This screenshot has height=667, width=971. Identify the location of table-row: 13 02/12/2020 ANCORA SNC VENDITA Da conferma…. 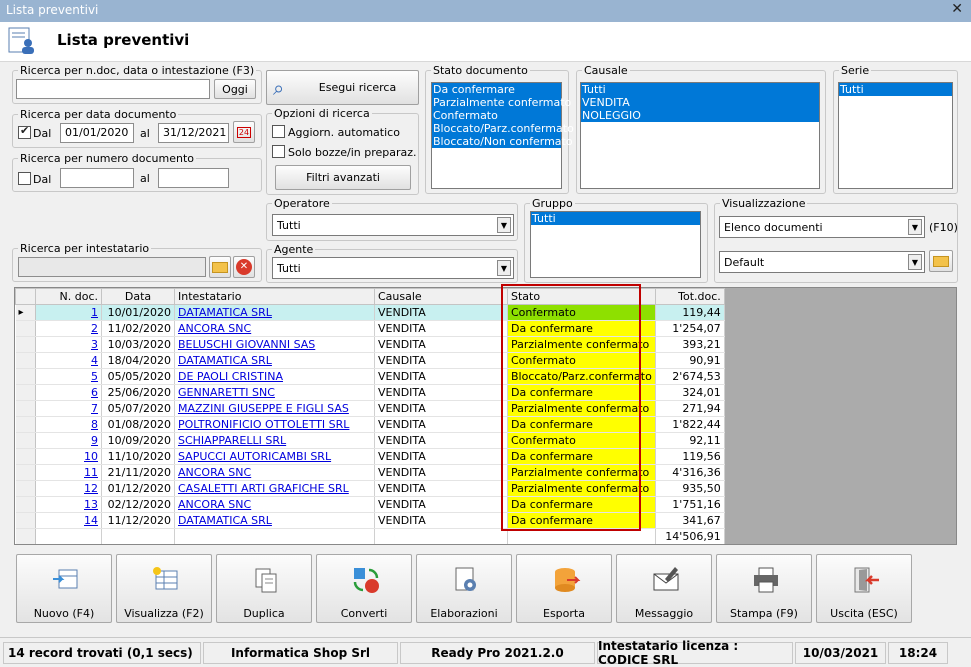
(370, 504).